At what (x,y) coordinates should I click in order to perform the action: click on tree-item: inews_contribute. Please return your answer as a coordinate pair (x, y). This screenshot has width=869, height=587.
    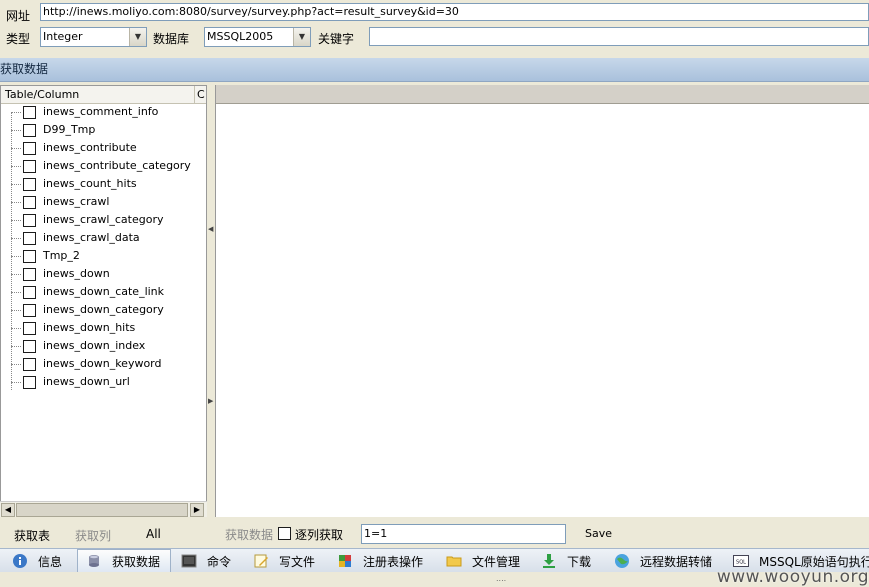
    Looking at the image, I should click on (103, 148).